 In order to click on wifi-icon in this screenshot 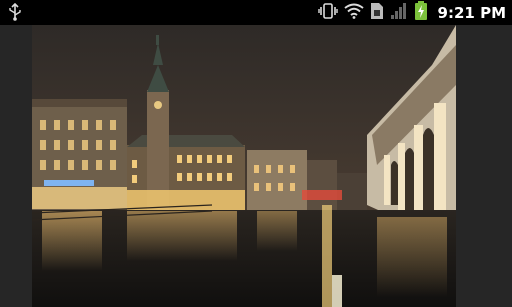, I will do `click(353, 13)`.